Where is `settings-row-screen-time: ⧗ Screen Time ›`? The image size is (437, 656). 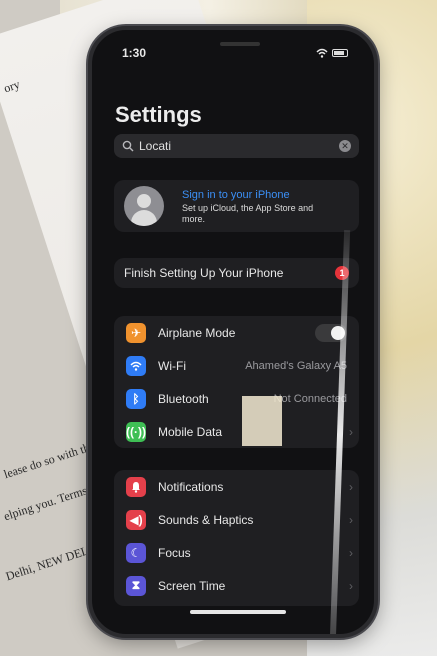
settings-row-screen-time: ⧗ Screen Time › is located at coordinates (236, 585).